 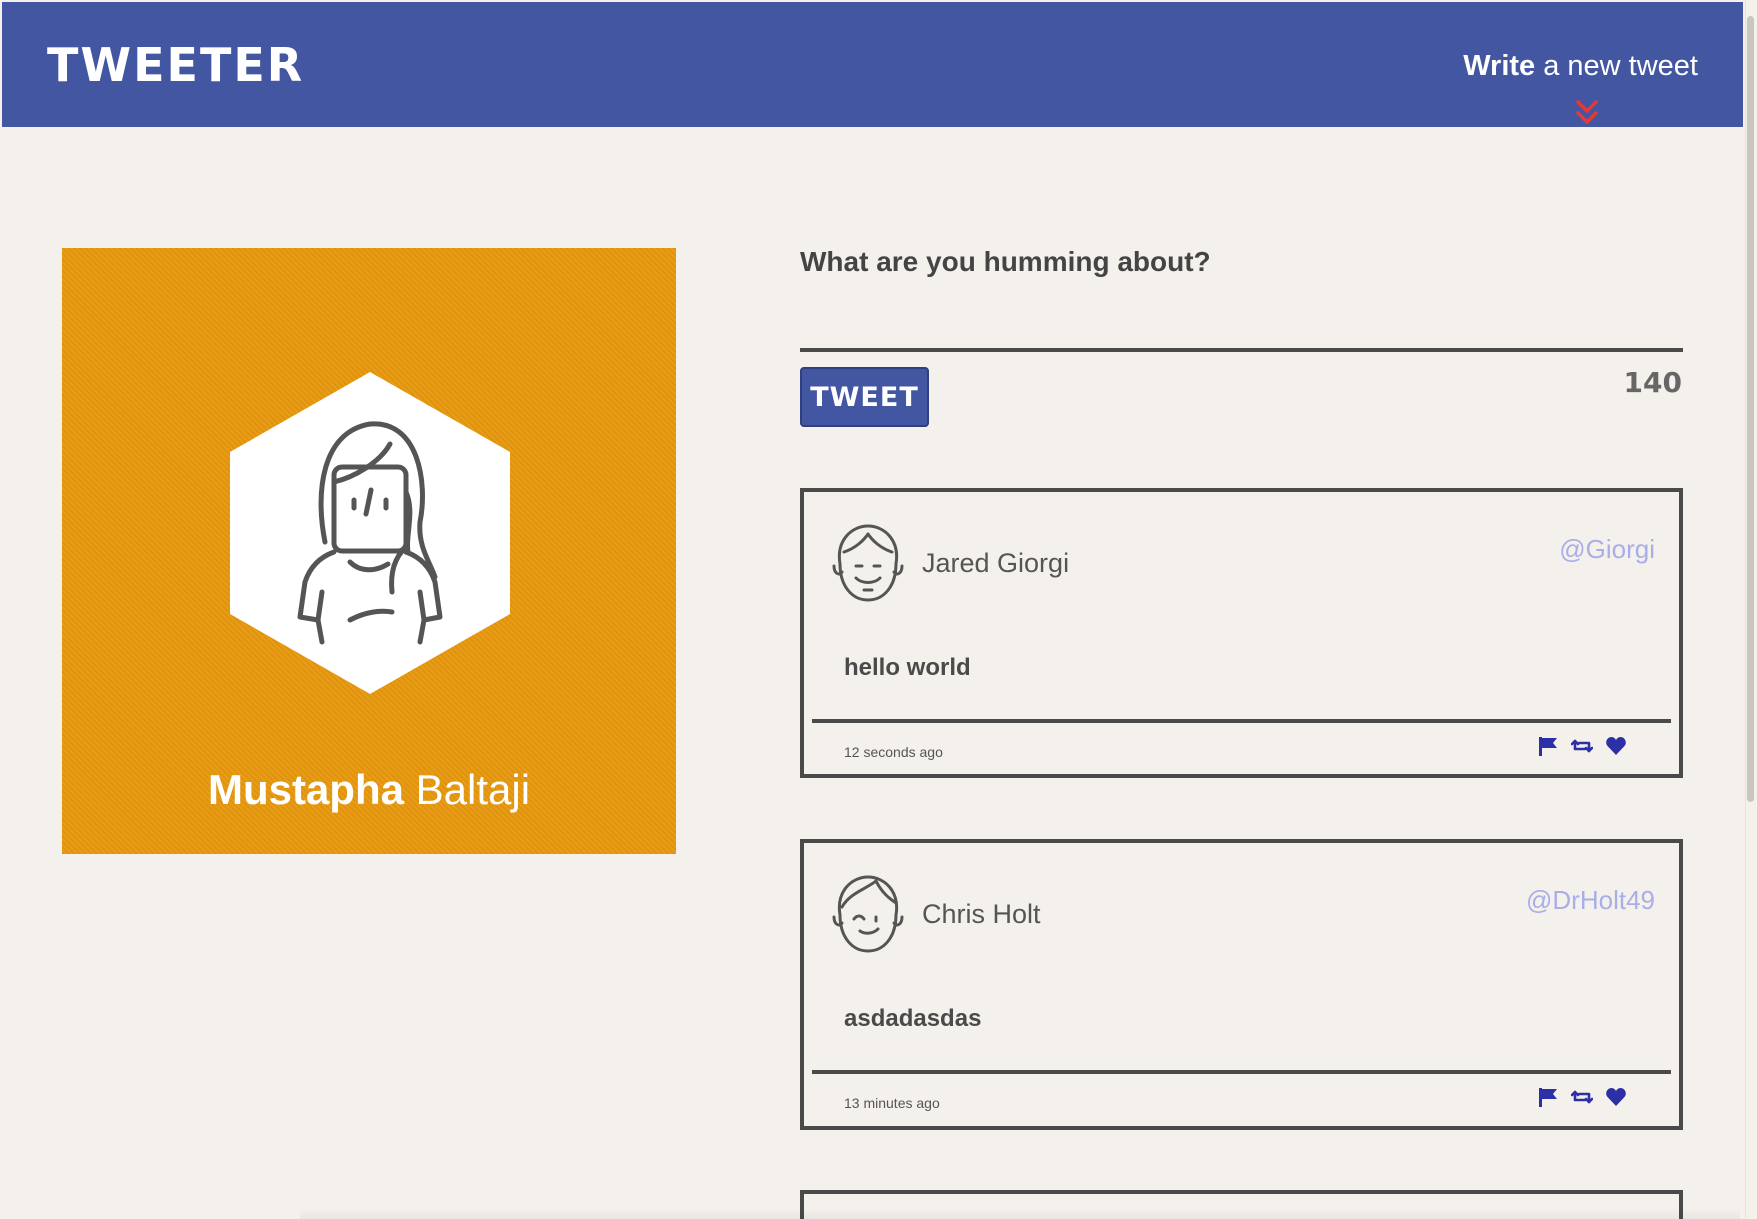 I want to click on tweet-text: asdadasdas, so click(x=913, y=1018).